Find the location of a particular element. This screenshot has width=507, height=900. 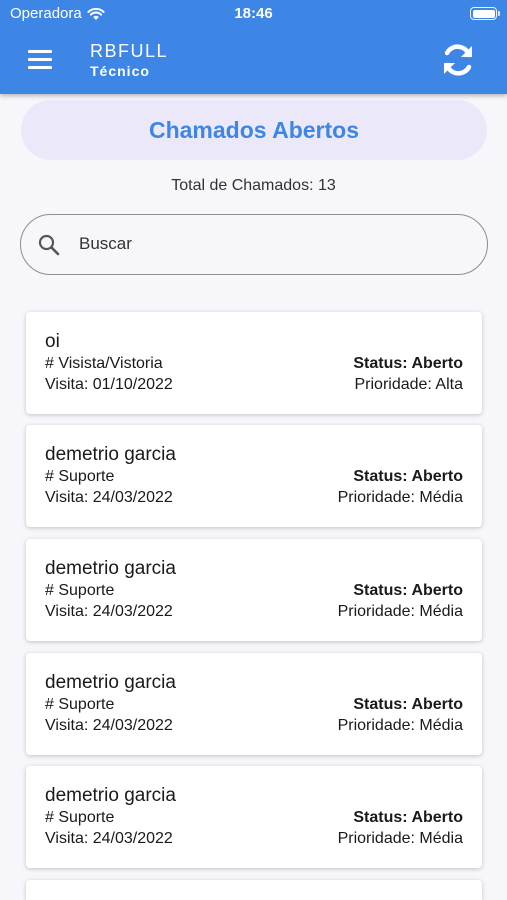

page-title: Chamados Abertos is located at coordinates (254, 129).